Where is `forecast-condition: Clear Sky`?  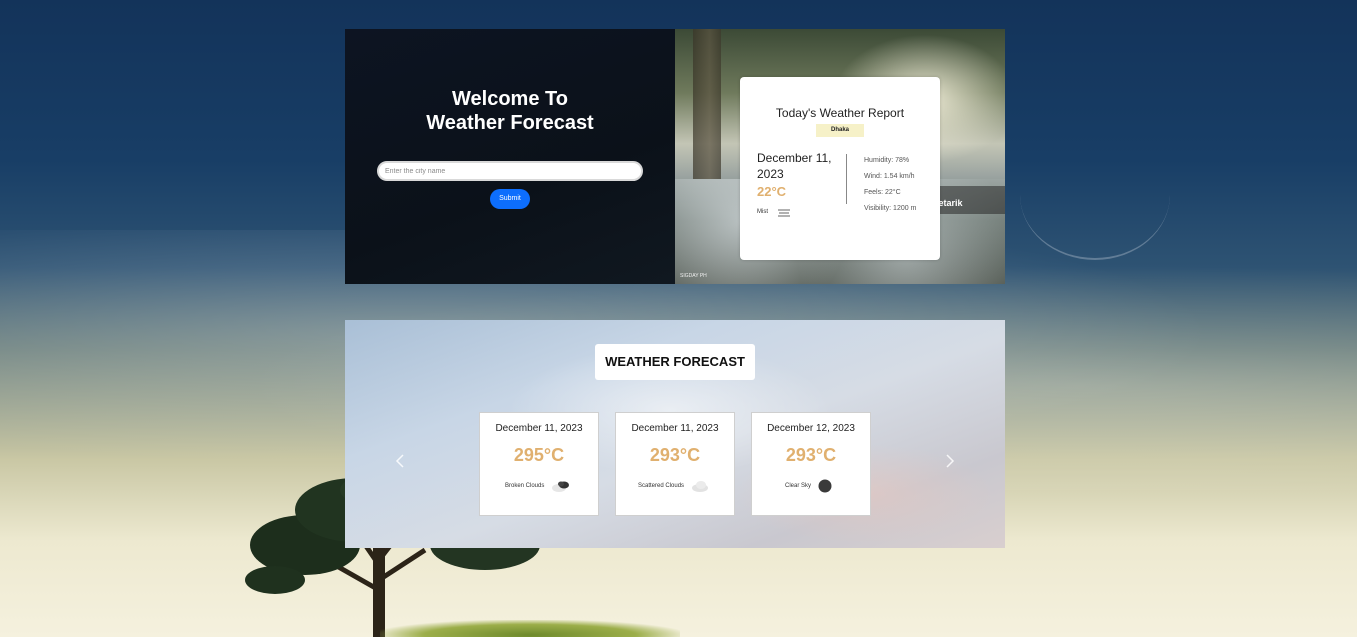
forecast-condition: Clear Sky is located at coordinates (798, 486).